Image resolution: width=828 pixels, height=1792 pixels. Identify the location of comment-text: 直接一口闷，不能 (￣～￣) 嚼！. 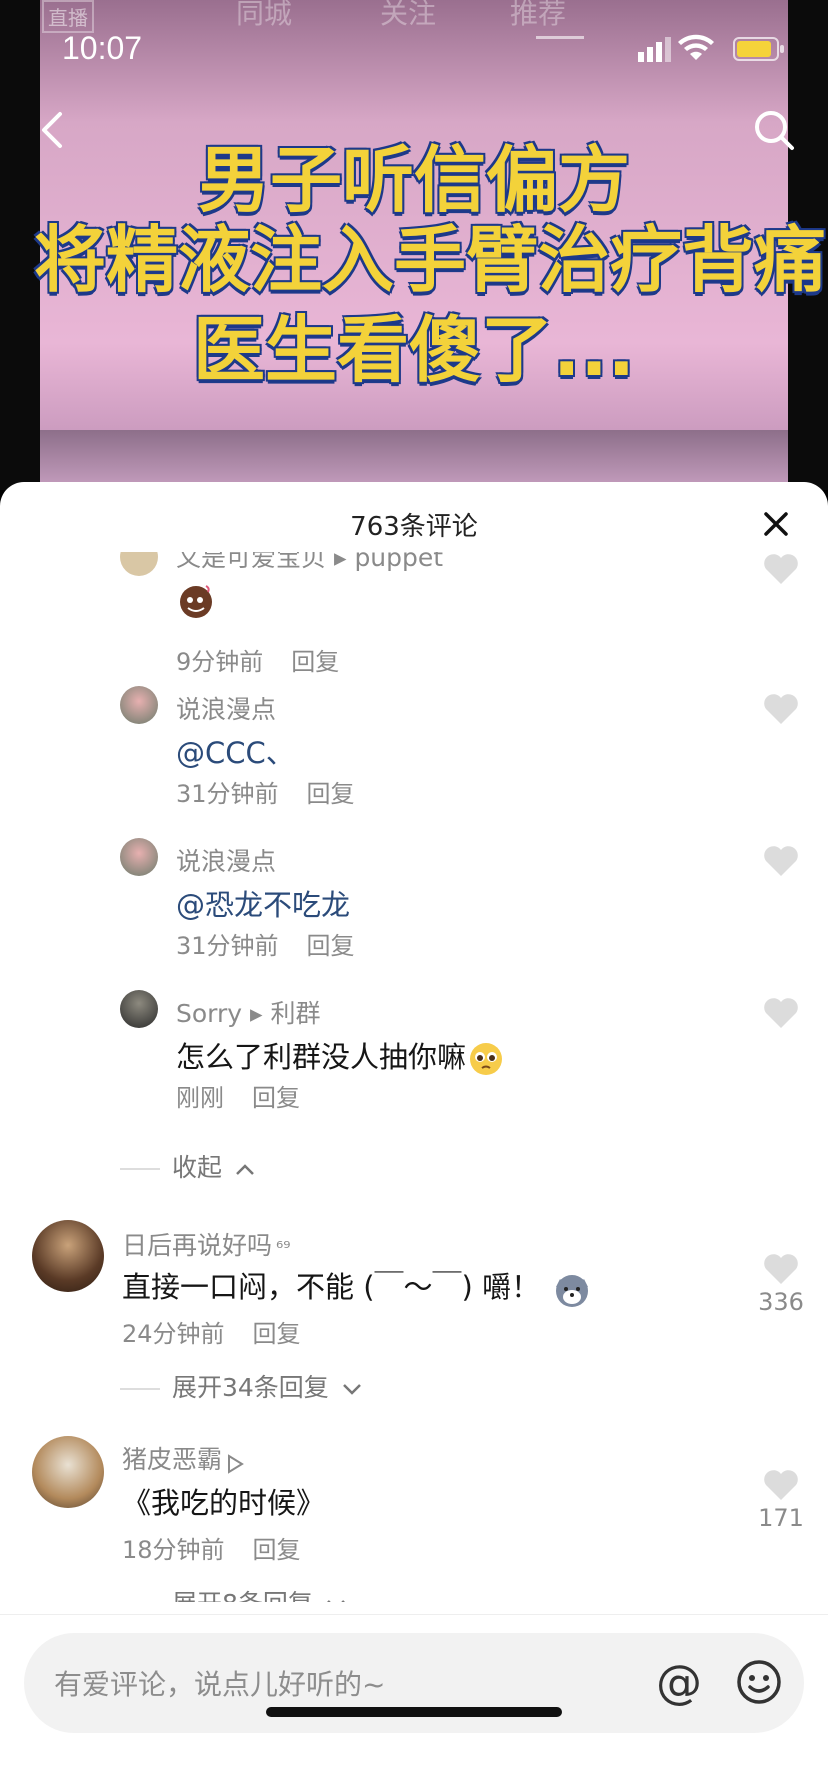
(357, 1286).